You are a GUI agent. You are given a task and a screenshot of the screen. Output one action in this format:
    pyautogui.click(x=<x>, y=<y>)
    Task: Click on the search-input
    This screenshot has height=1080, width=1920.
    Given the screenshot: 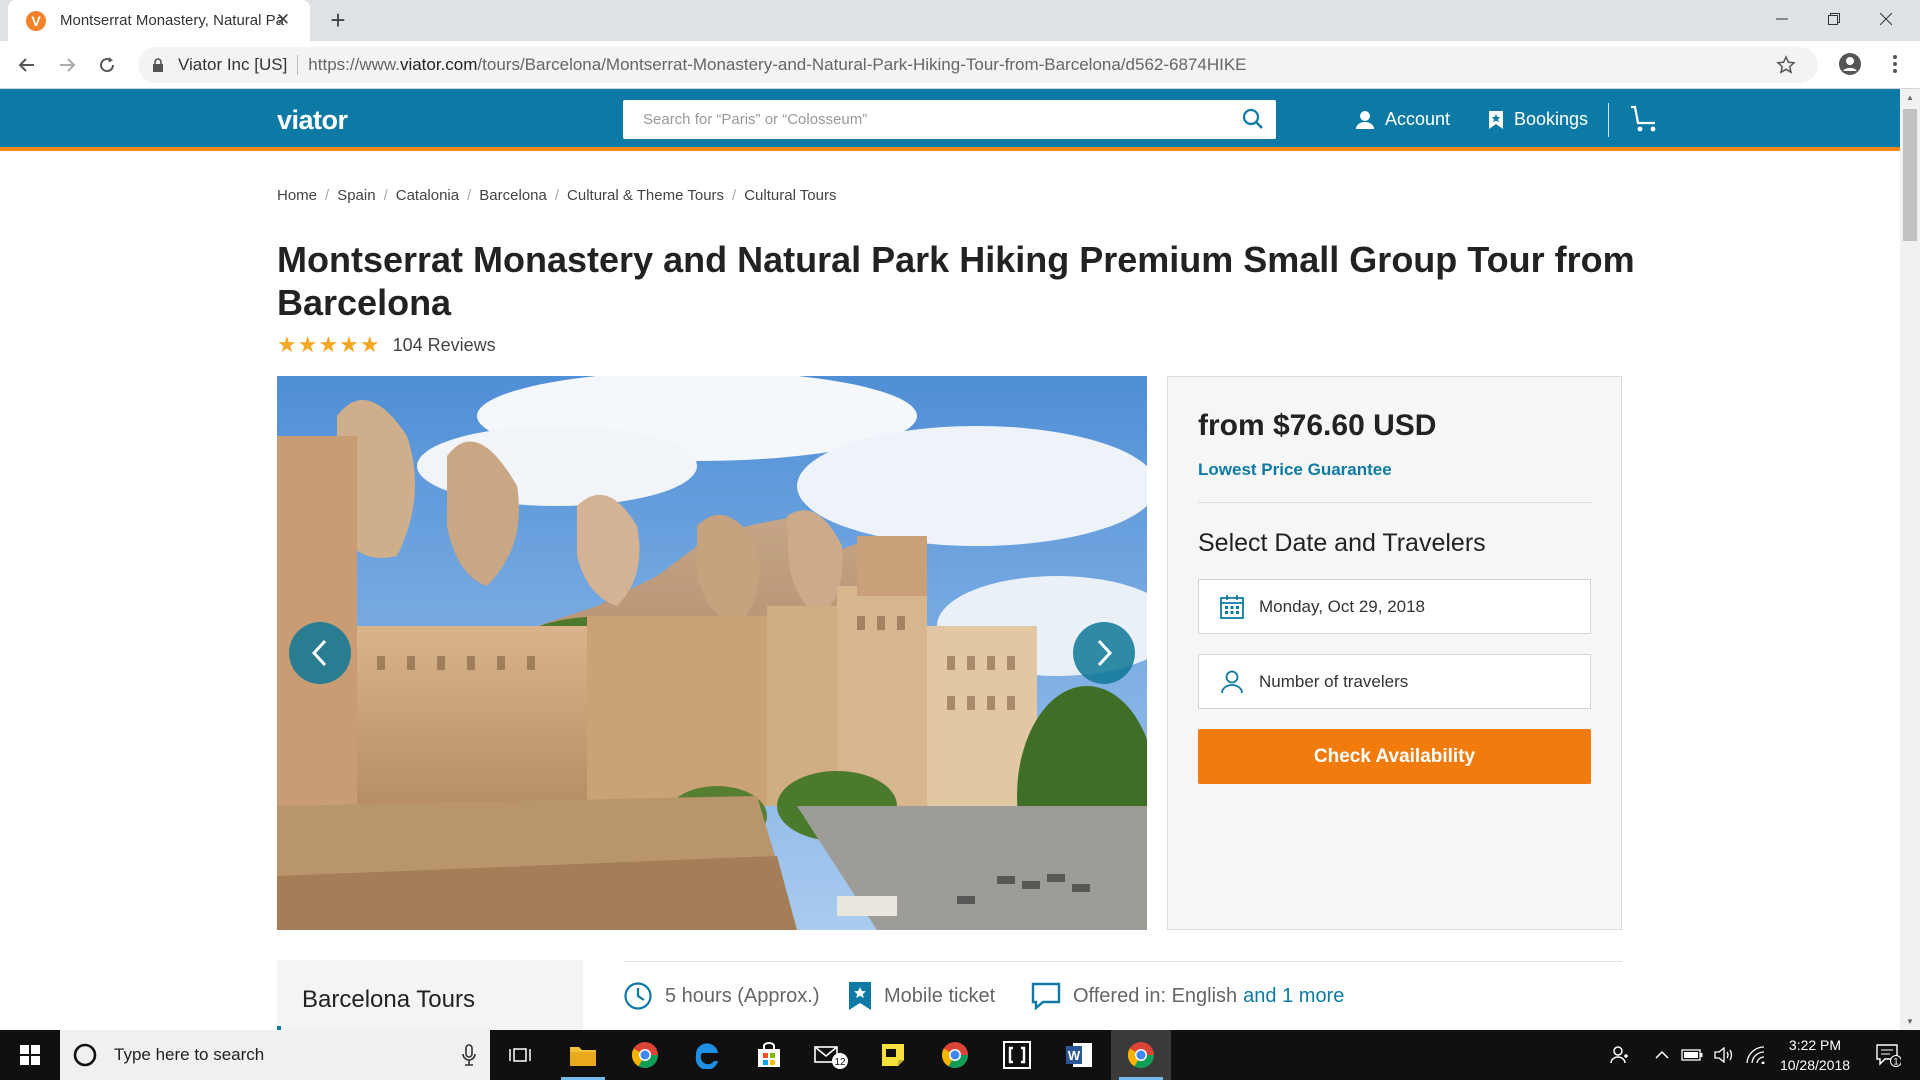 What is the action you would take?
    pyautogui.click(x=923, y=119)
    